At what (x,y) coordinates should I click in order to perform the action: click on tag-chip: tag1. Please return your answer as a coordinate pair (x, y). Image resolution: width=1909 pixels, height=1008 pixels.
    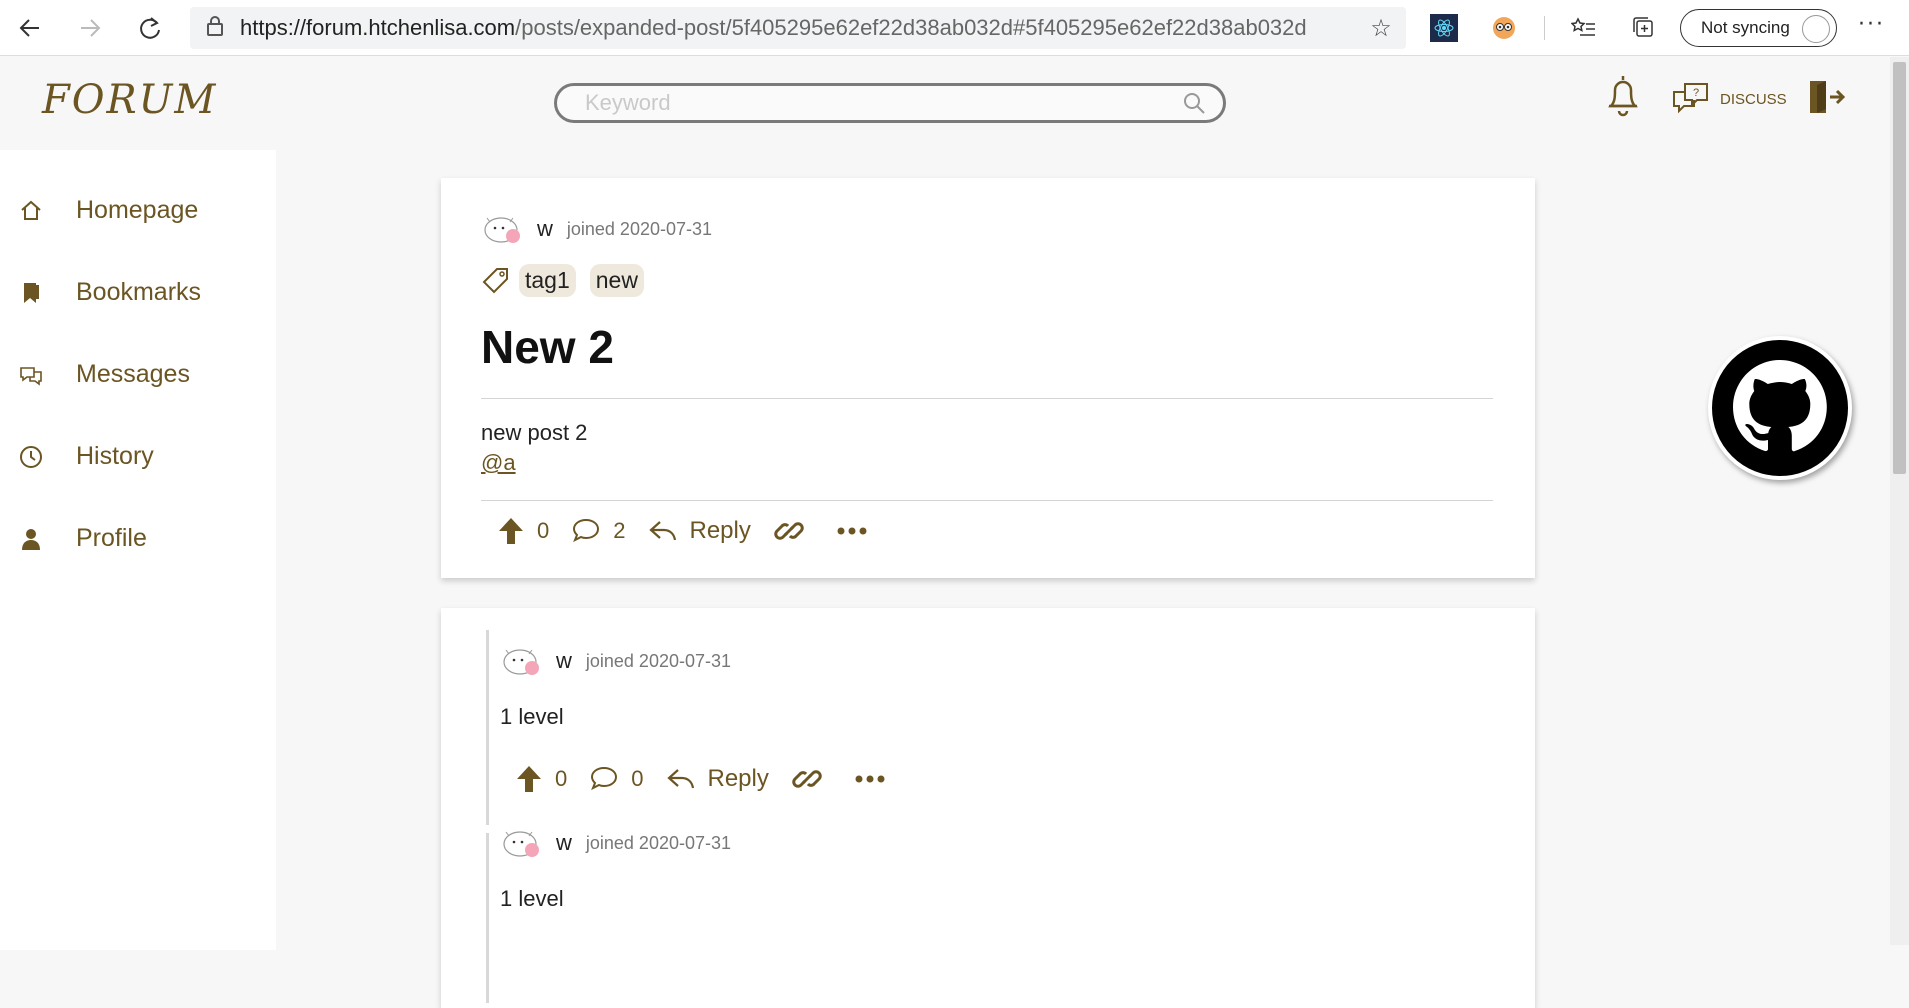
    Looking at the image, I should click on (547, 280).